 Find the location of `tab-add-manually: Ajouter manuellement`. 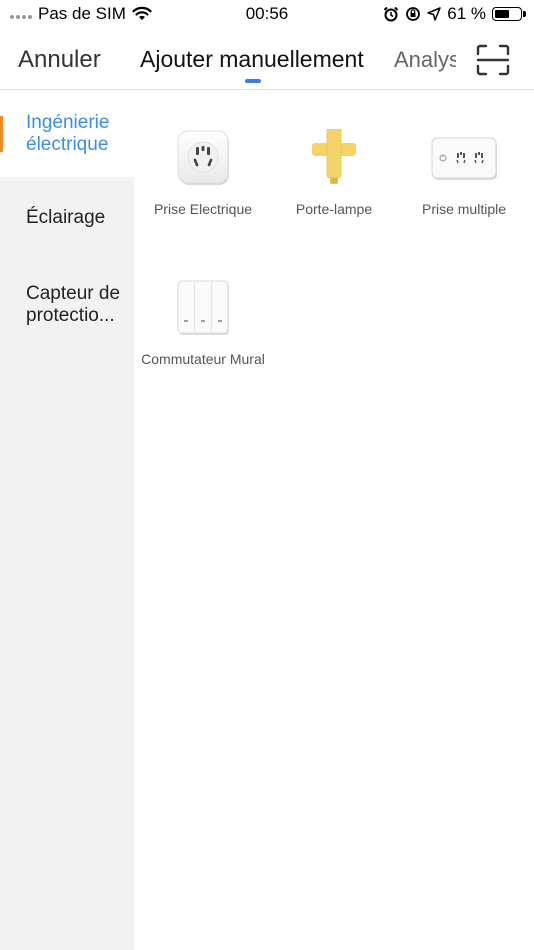

tab-add-manually: Ajouter manuellement is located at coordinates (252, 59).